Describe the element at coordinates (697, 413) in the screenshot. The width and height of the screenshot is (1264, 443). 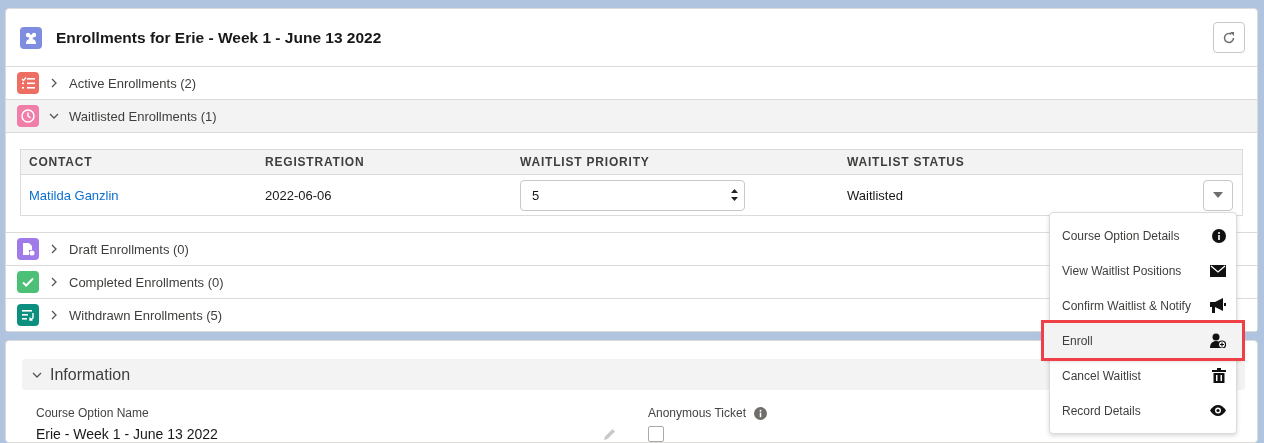
I see `field-label: Anonymous Ticket` at that location.